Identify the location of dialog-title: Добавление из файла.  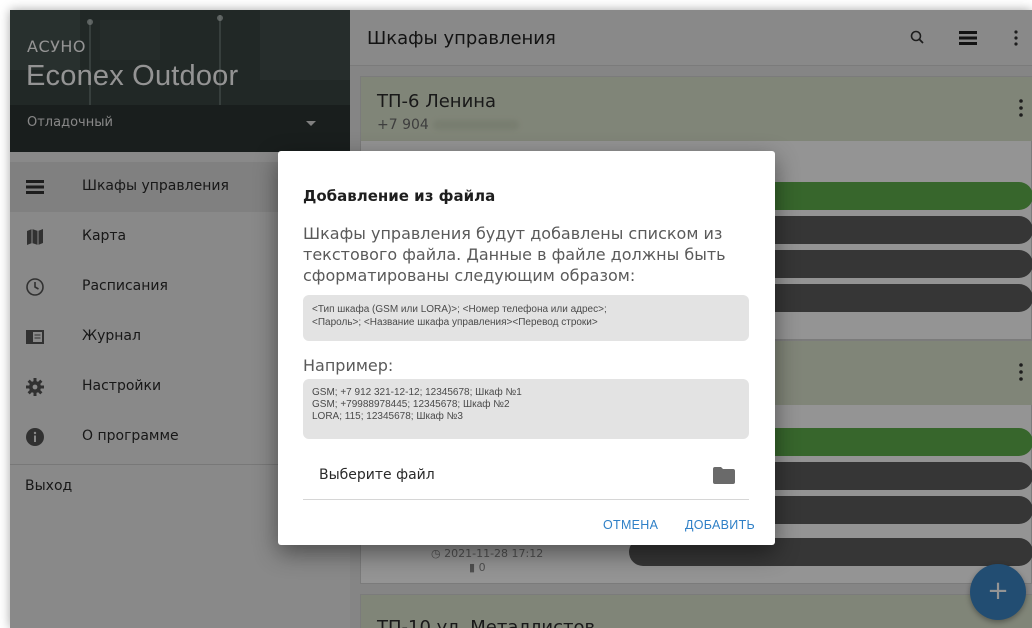
(399, 196).